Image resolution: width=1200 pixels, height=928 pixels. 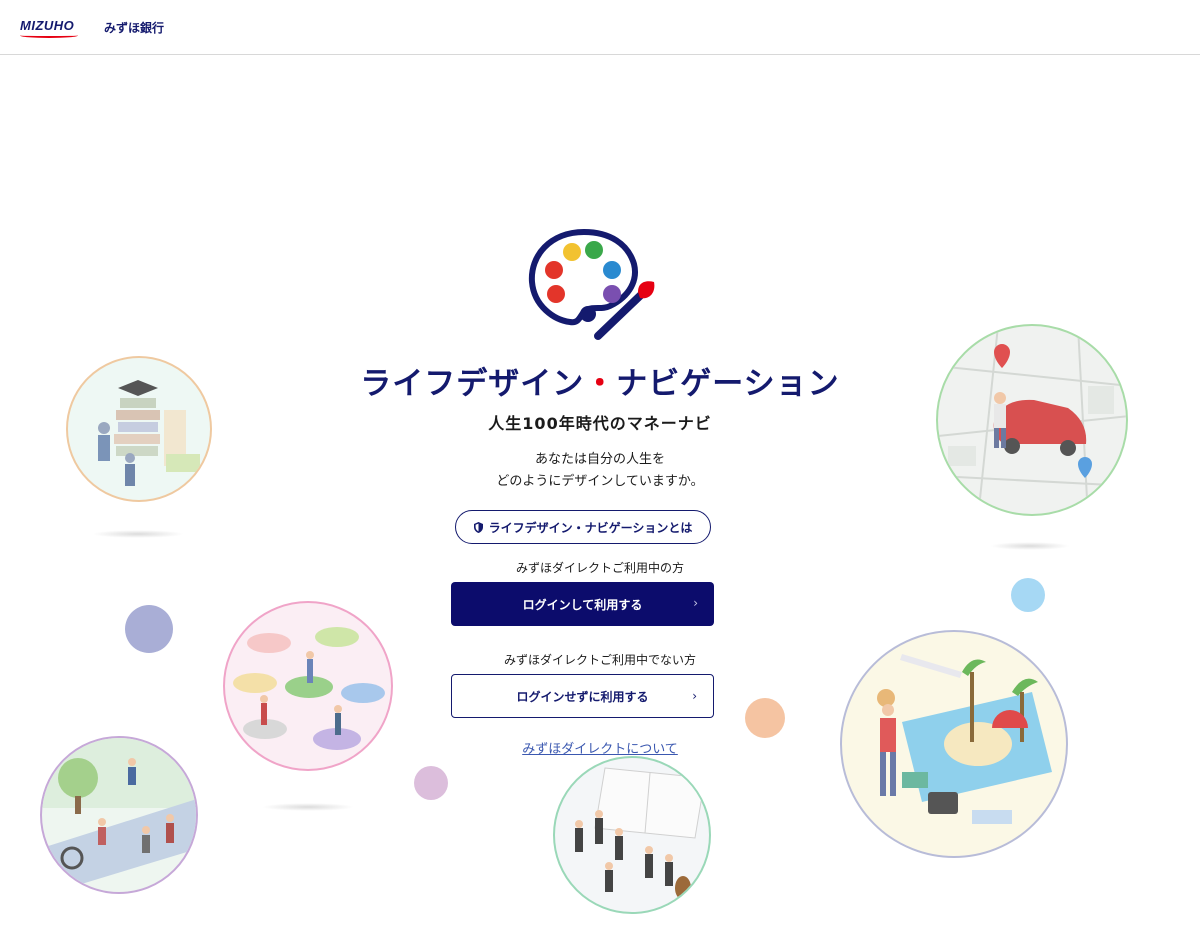 What do you see at coordinates (134, 27) in the screenshot?
I see `bank-name: みずほ銀行` at bounding box center [134, 27].